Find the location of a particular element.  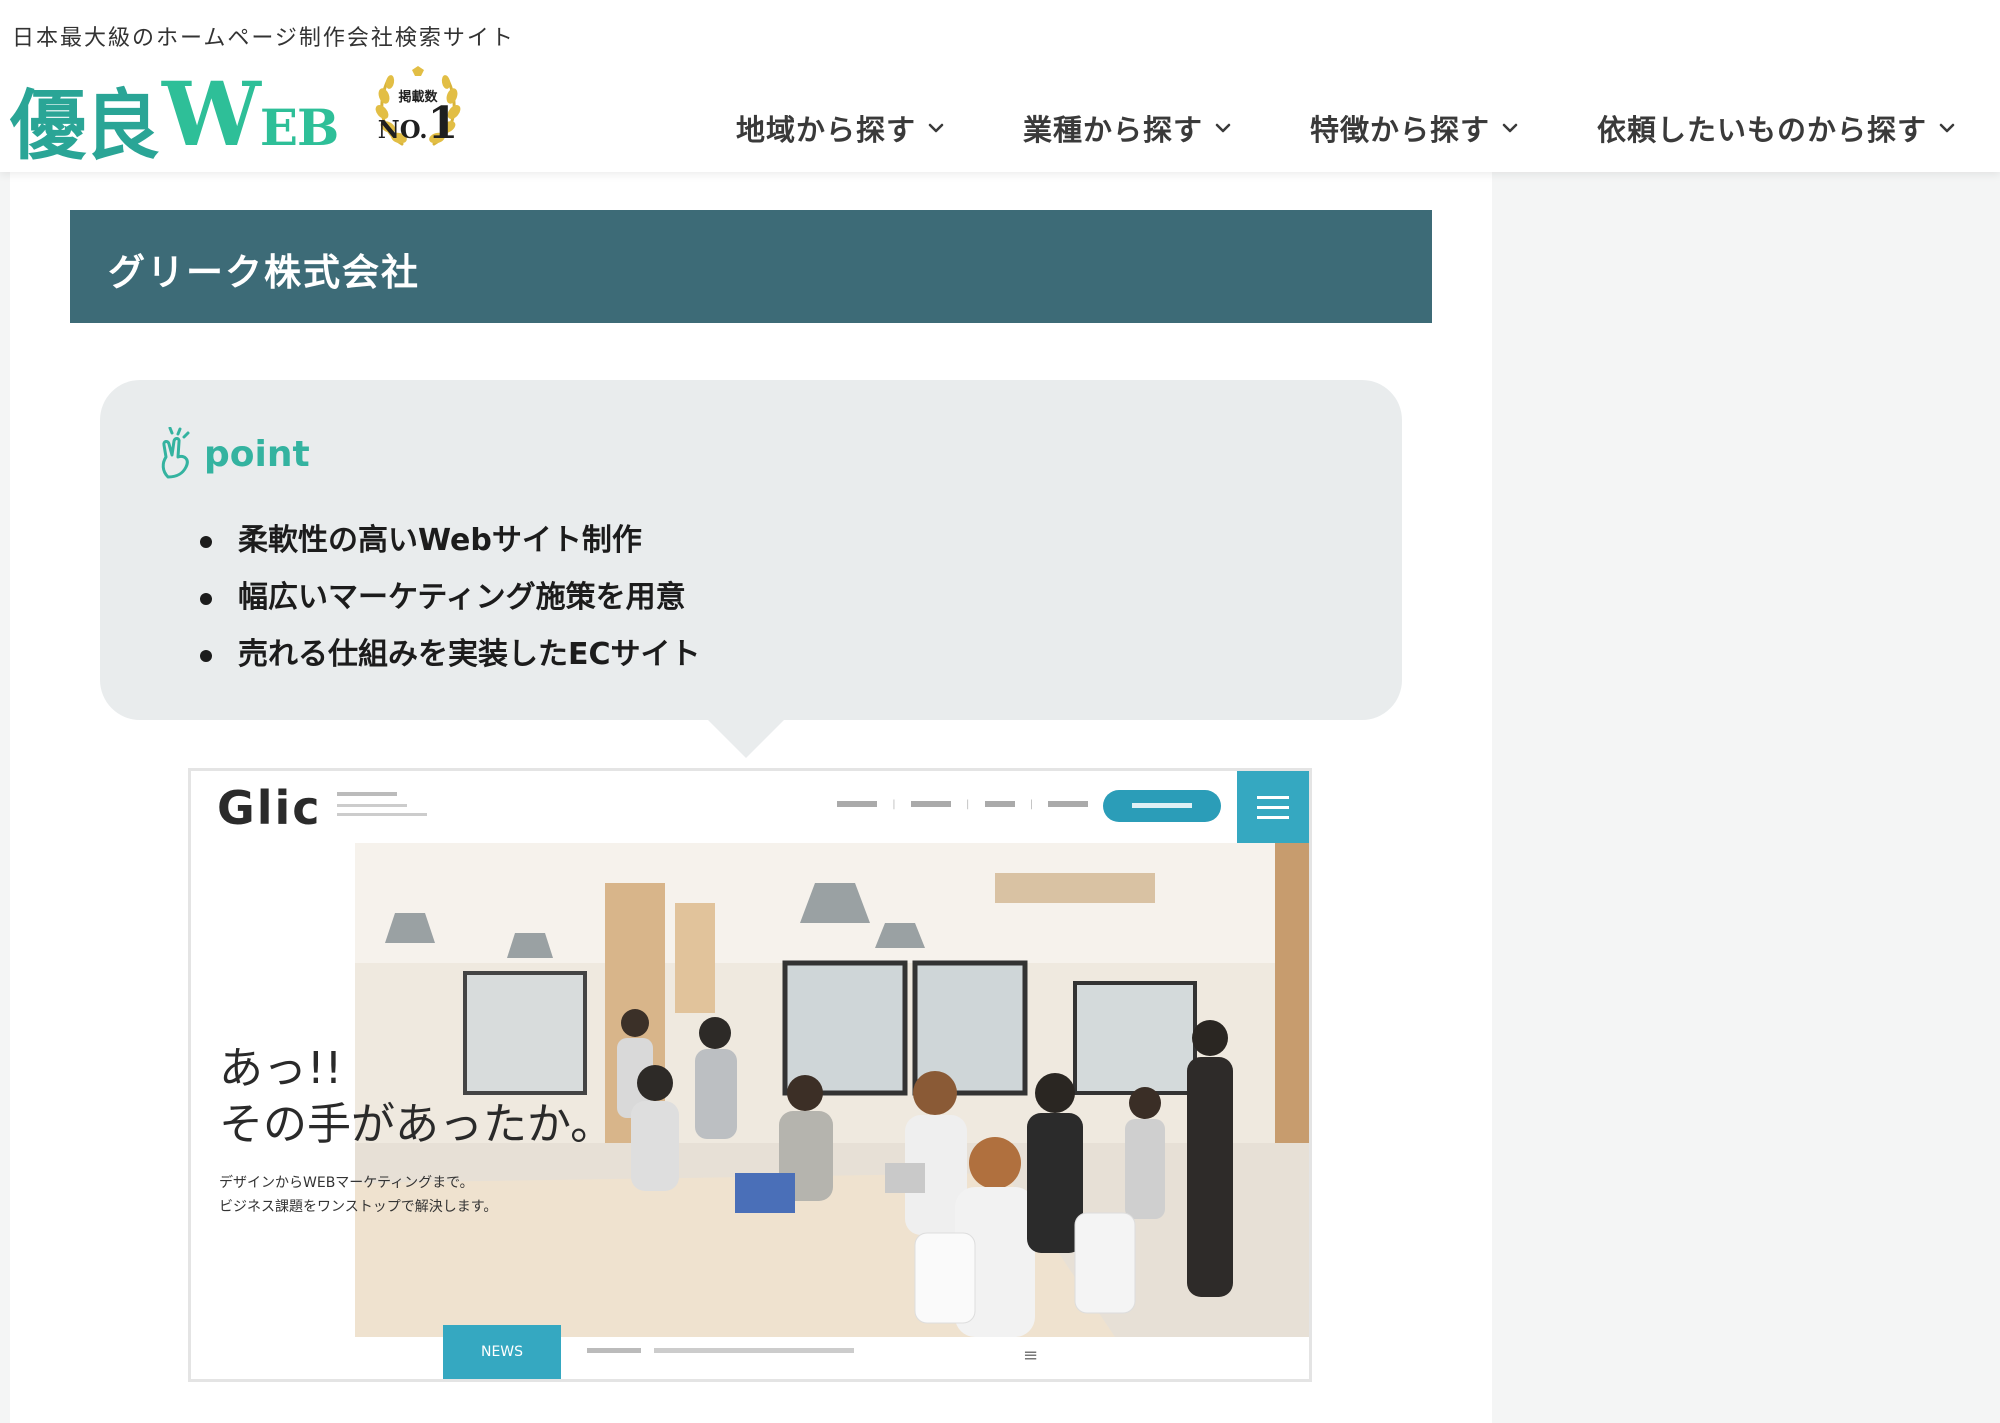

company-heading: グリーク株式会社 is located at coordinates (751, 266).